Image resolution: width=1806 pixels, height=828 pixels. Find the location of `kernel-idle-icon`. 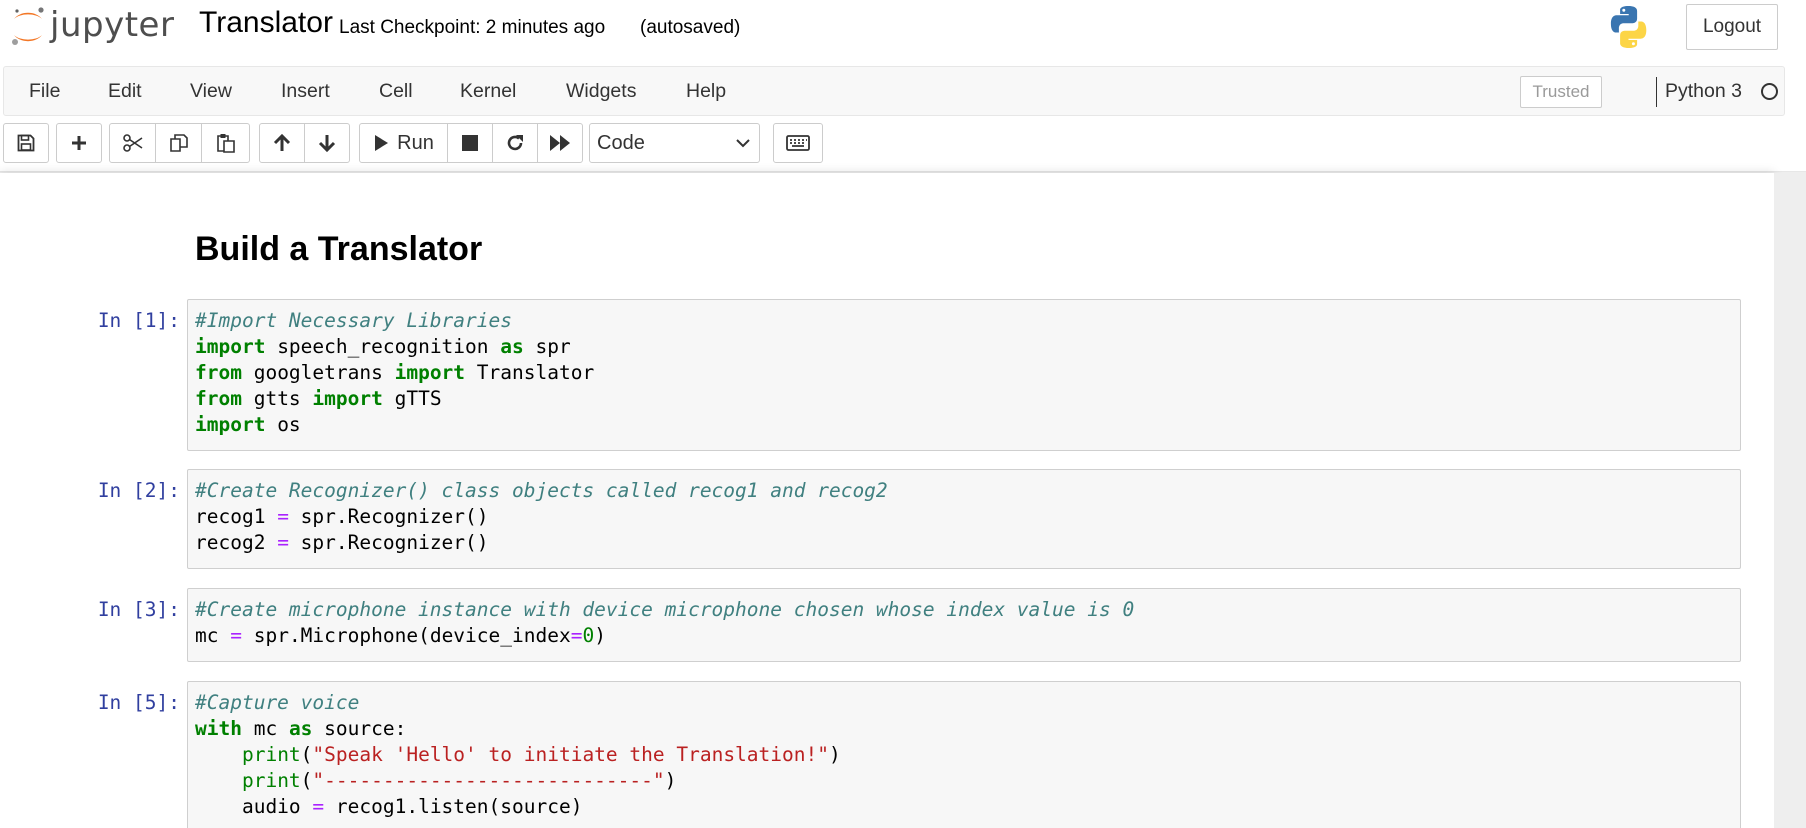

kernel-idle-icon is located at coordinates (1769, 91).